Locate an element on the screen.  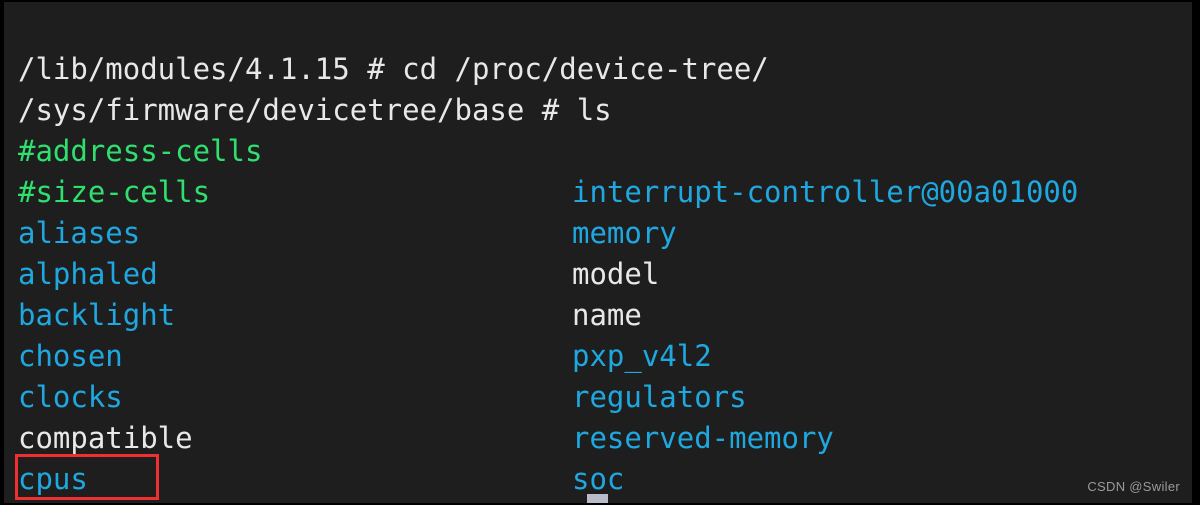
listing-entry-gpioled: gpioled is located at coordinates (79, 501).